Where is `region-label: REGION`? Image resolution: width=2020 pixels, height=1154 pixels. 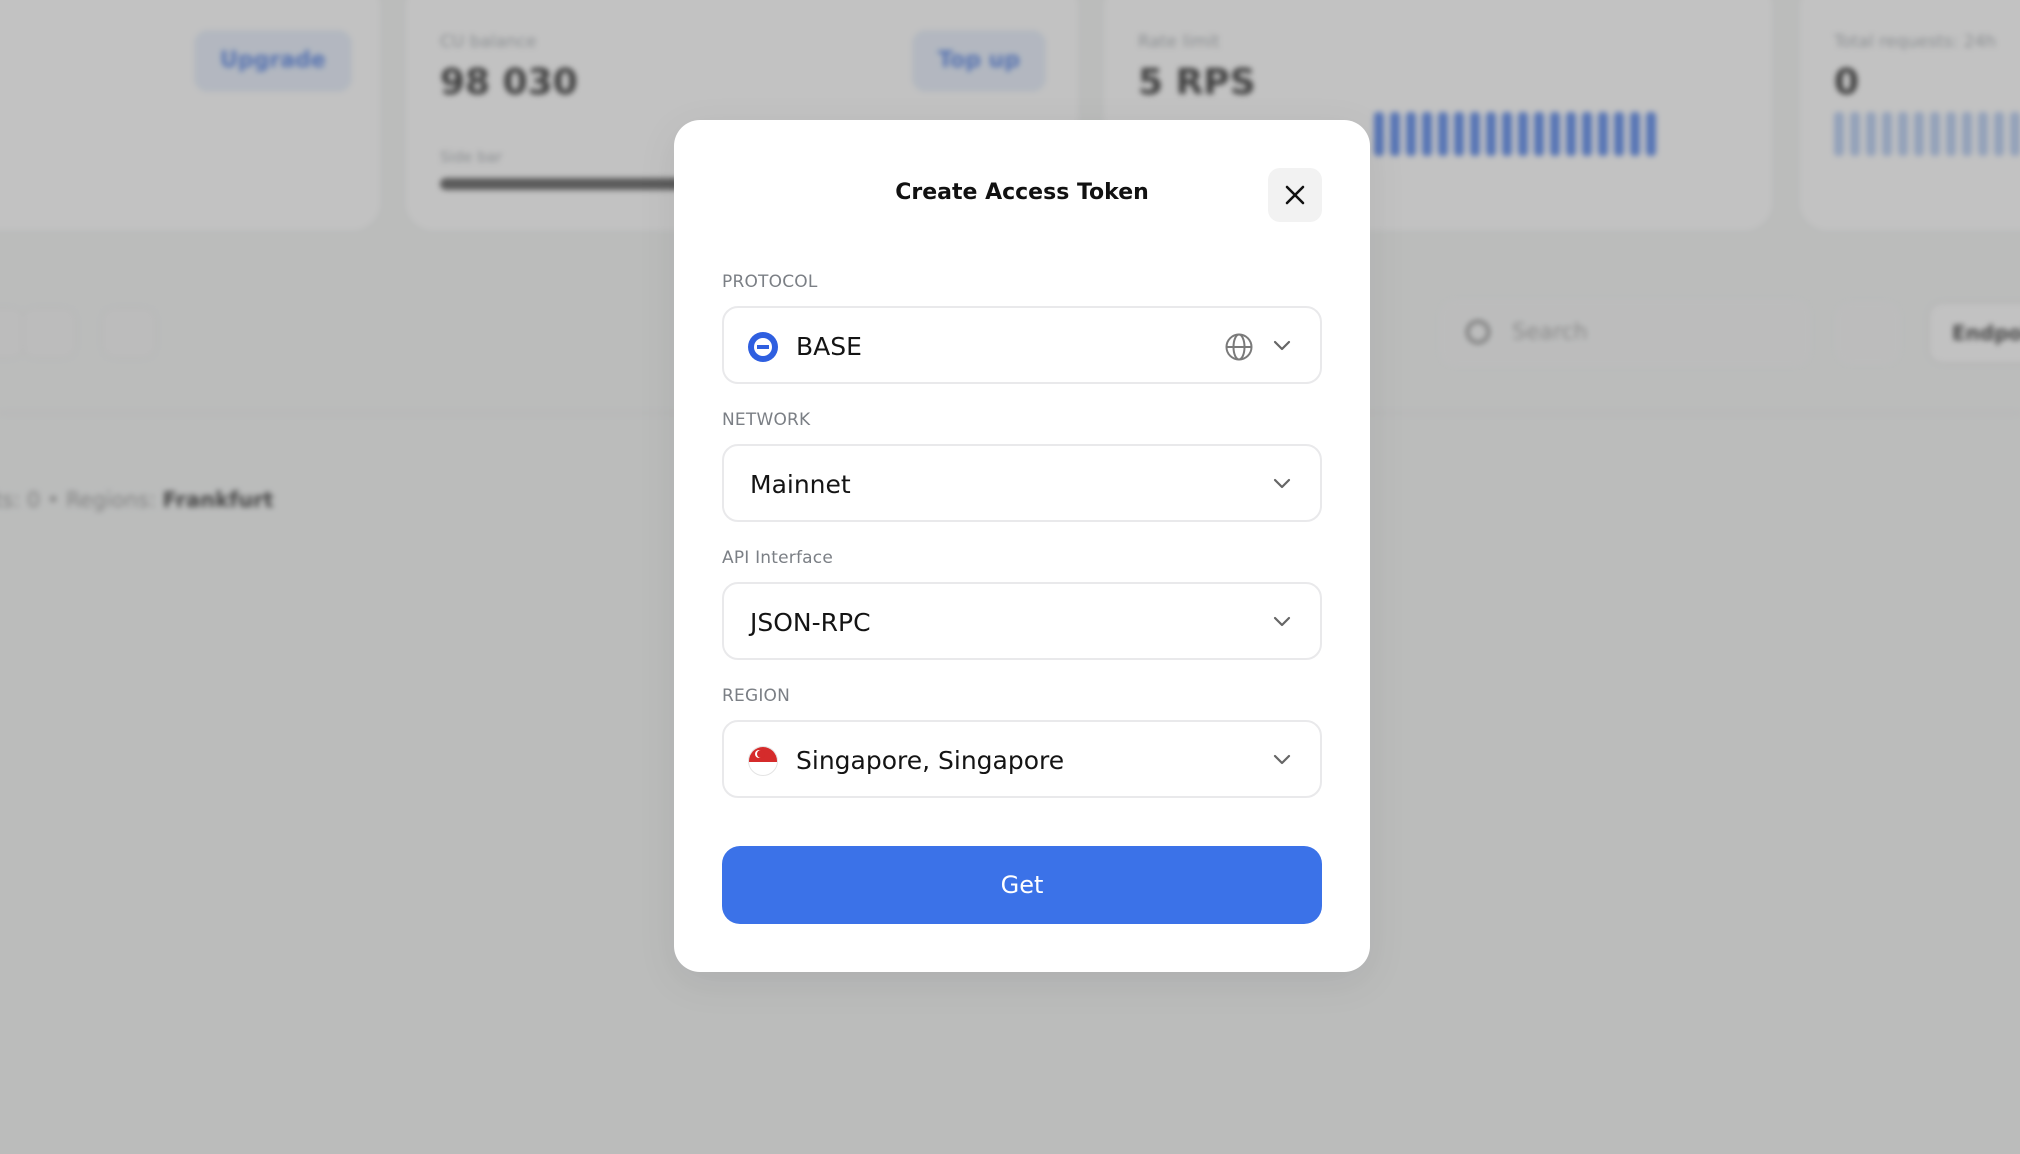 region-label: REGION is located at coordinates (756, 696).